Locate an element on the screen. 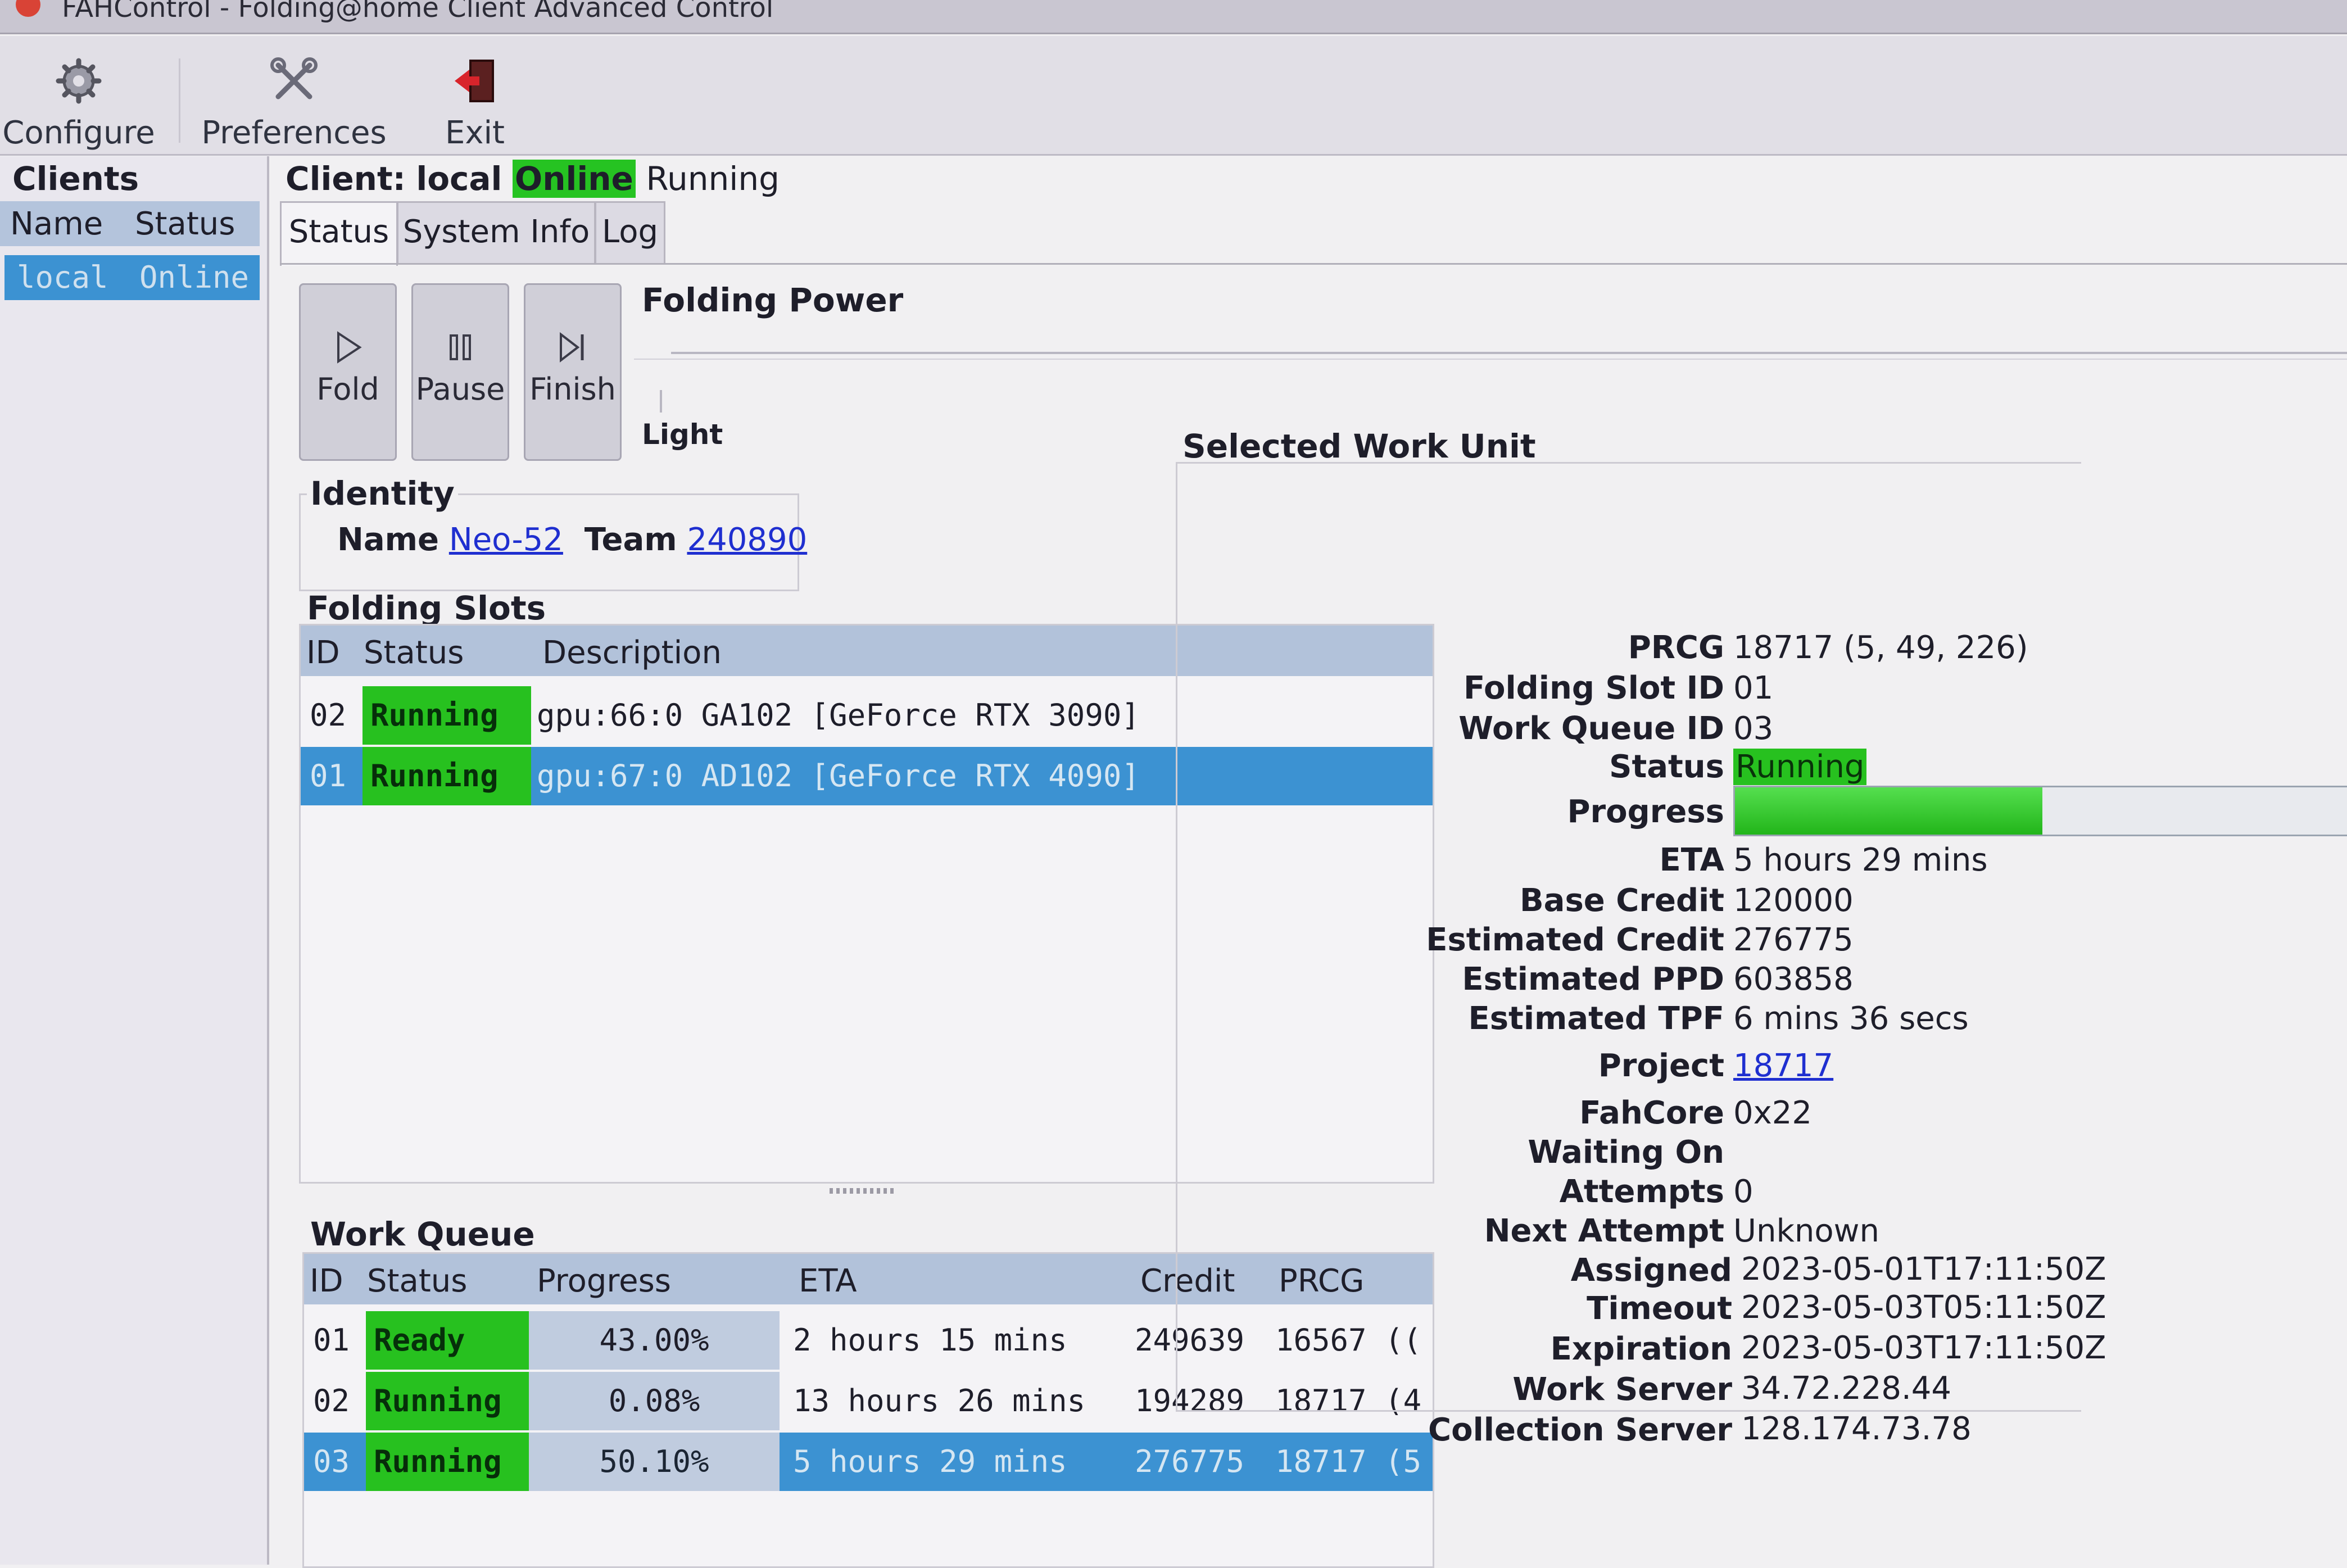  finish-button: Finish is located at coordinates (573, 372).